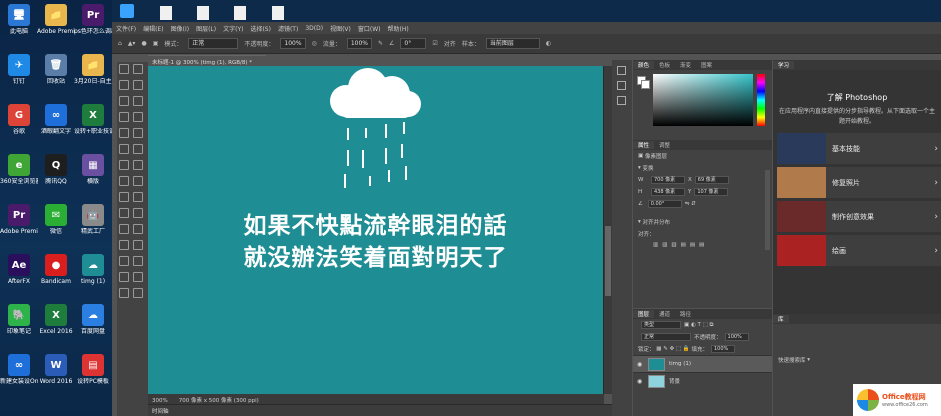  What do you see at coordinates (644, 145) in the screenshot?
I see `panel-tab: 属性` at bounding box center [644, 145].